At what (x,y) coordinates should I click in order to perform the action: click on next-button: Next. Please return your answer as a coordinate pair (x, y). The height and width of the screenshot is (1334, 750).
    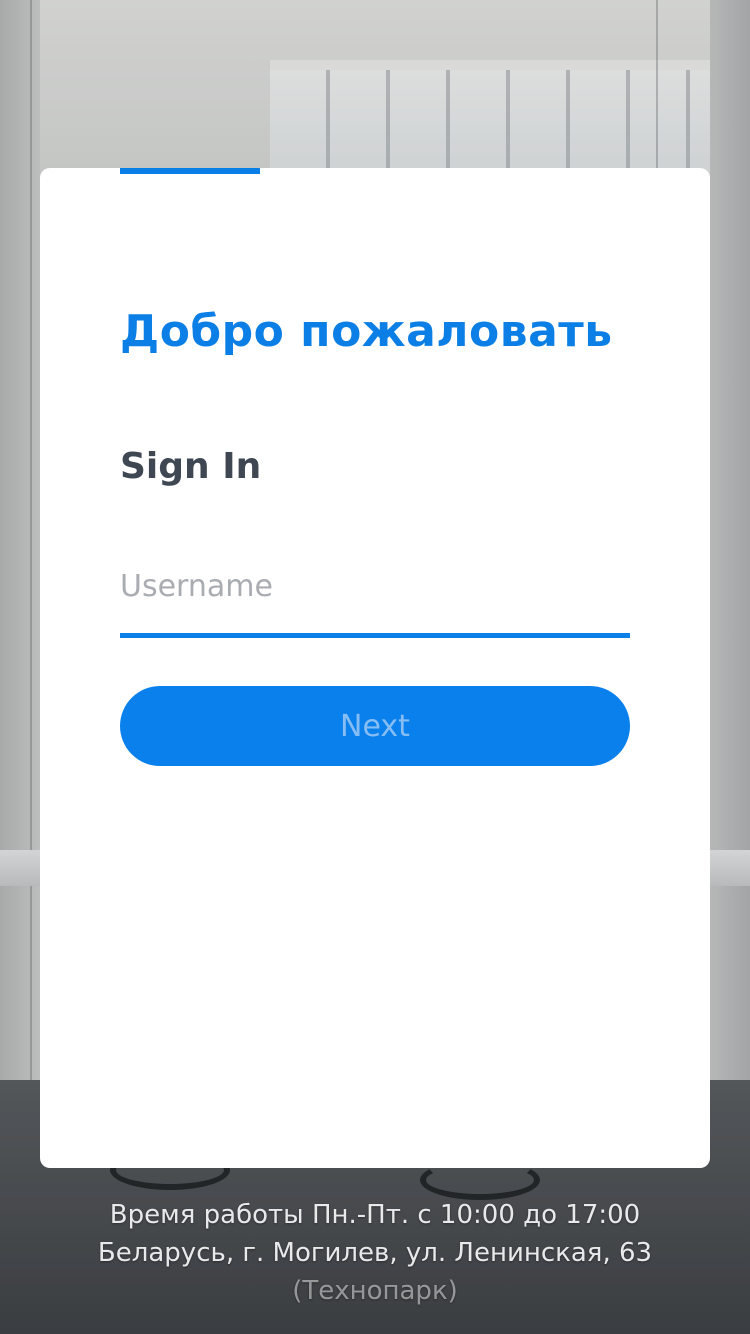
    Looking at the image, I should click on (375, 726).